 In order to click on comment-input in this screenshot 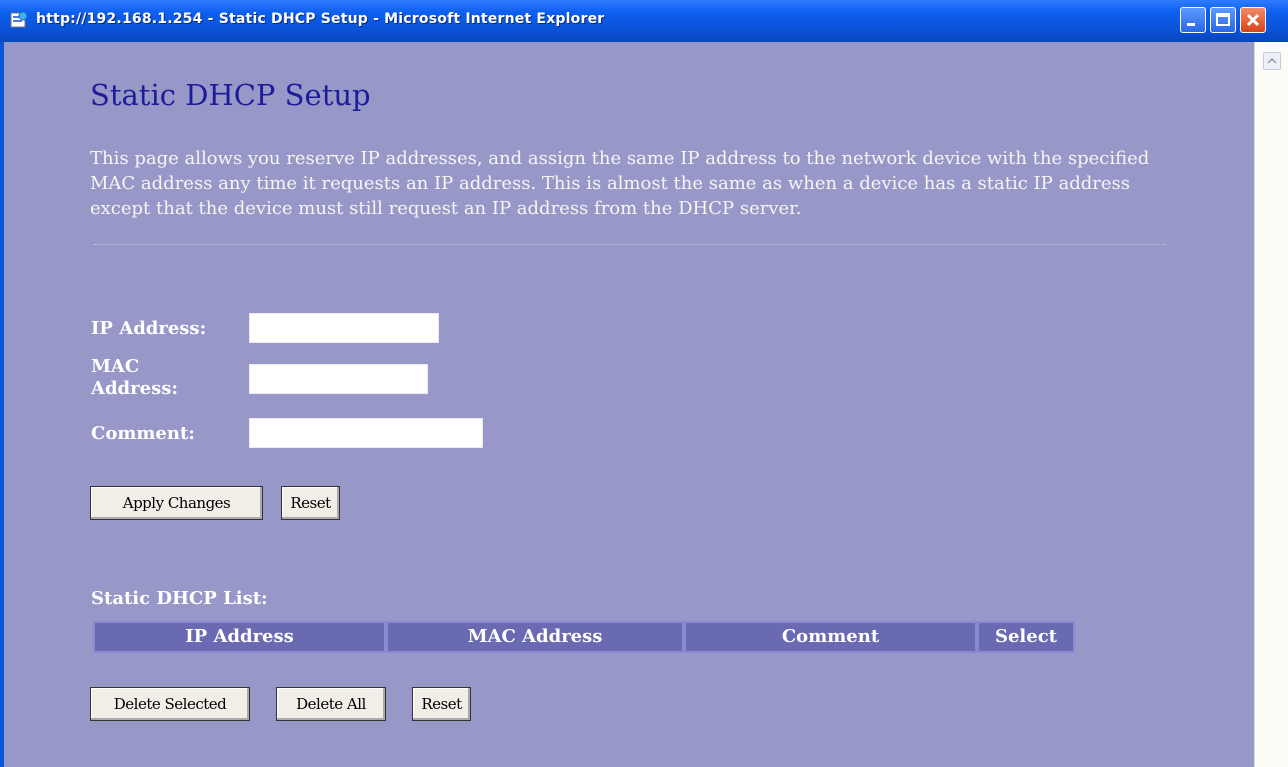, I will do `click(366, 433)`.